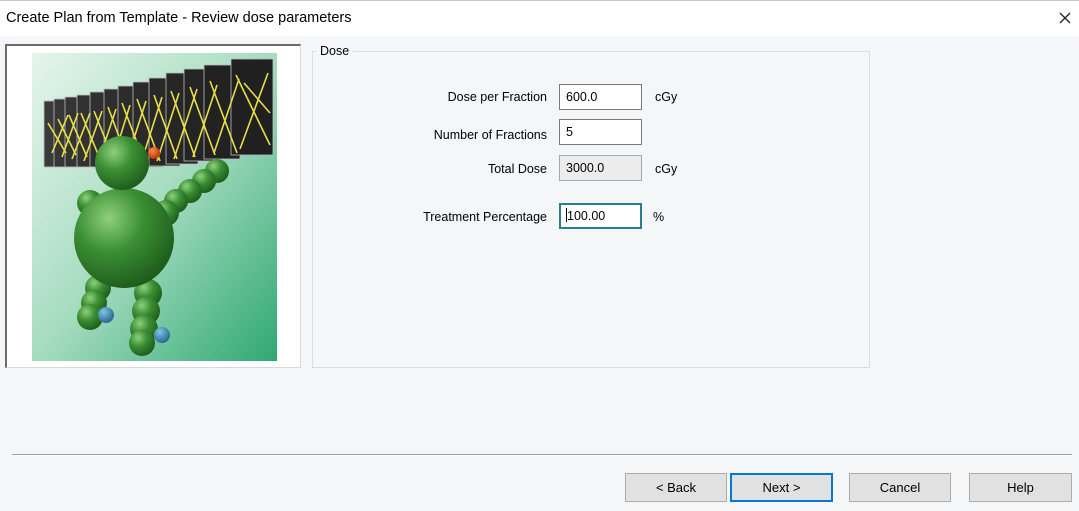 Image resolution: width=1079 pixels, height=511 pixels. What do you see at coordinates (600, 97) in the screenshot?
I see `dose-per-fraction-input: 600.0` at bounding box center [600, 97].